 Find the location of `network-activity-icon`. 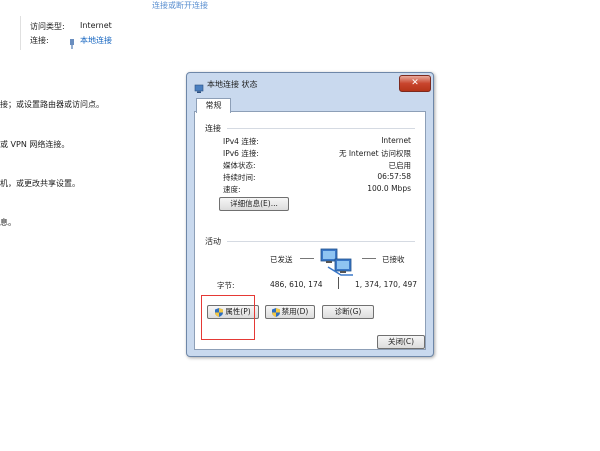

network-activity-icon is located at coordinates (338, 263).